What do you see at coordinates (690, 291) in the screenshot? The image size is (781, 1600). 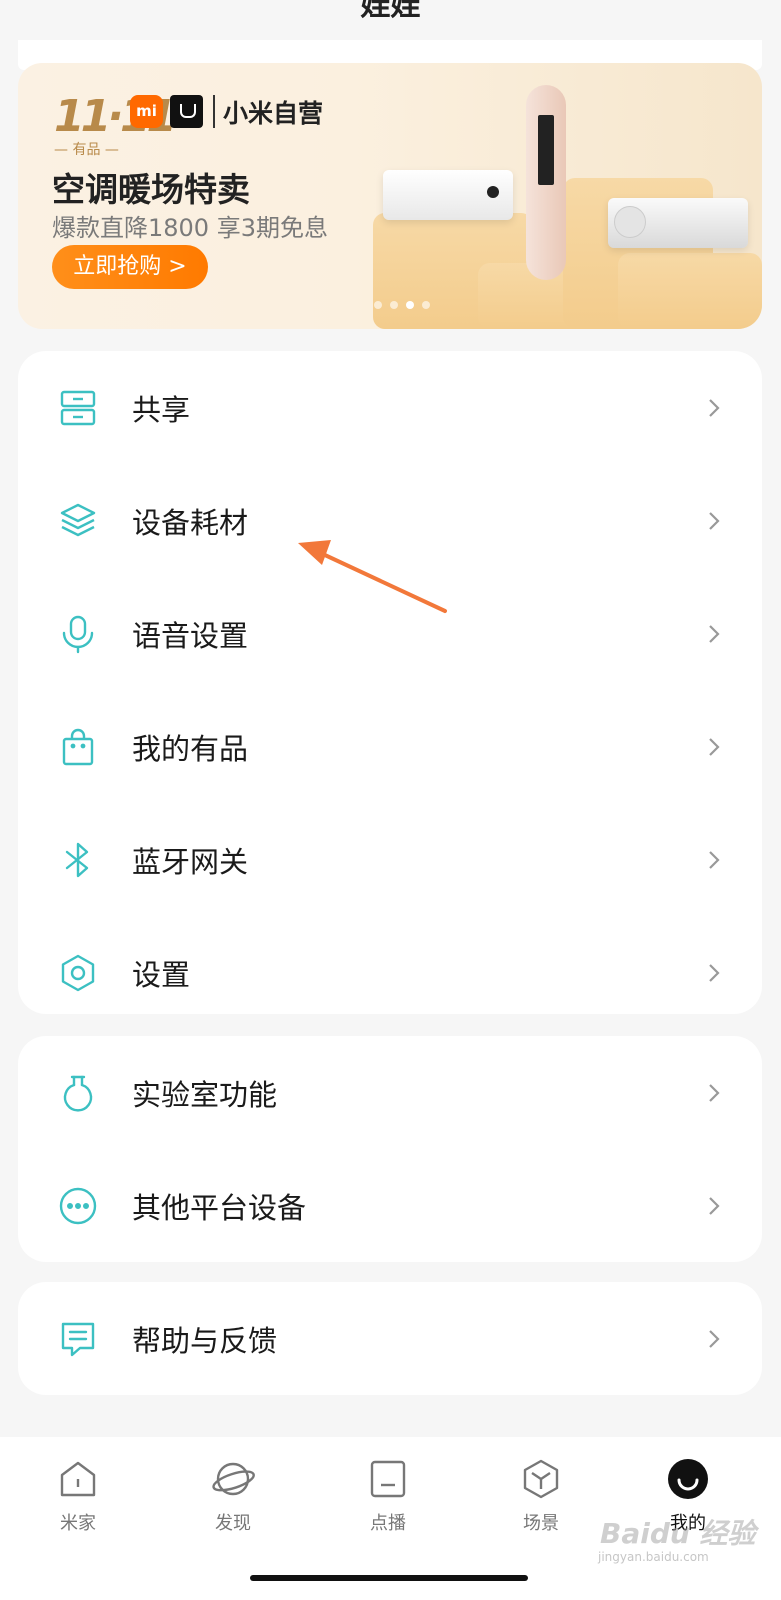 I see `podium-image` at bounding box center [690, 291].